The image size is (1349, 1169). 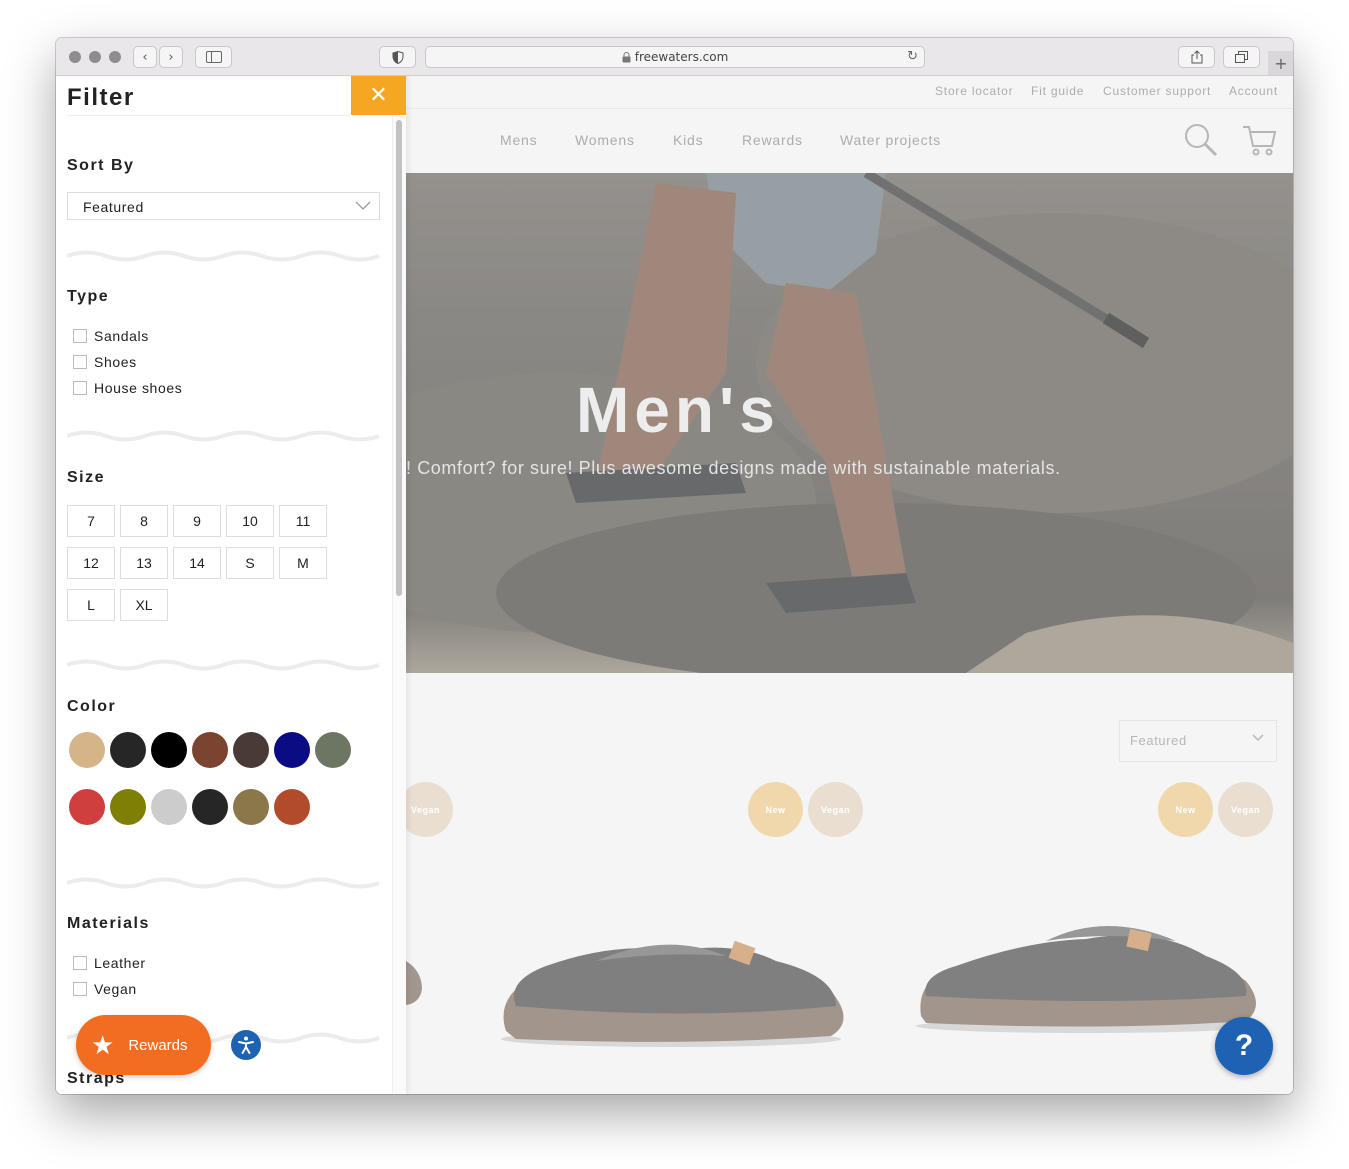 What do you see at coordinates (120, 963) in the screenshot?
I see `option-label: Leather` at bounding box center [120, 963].